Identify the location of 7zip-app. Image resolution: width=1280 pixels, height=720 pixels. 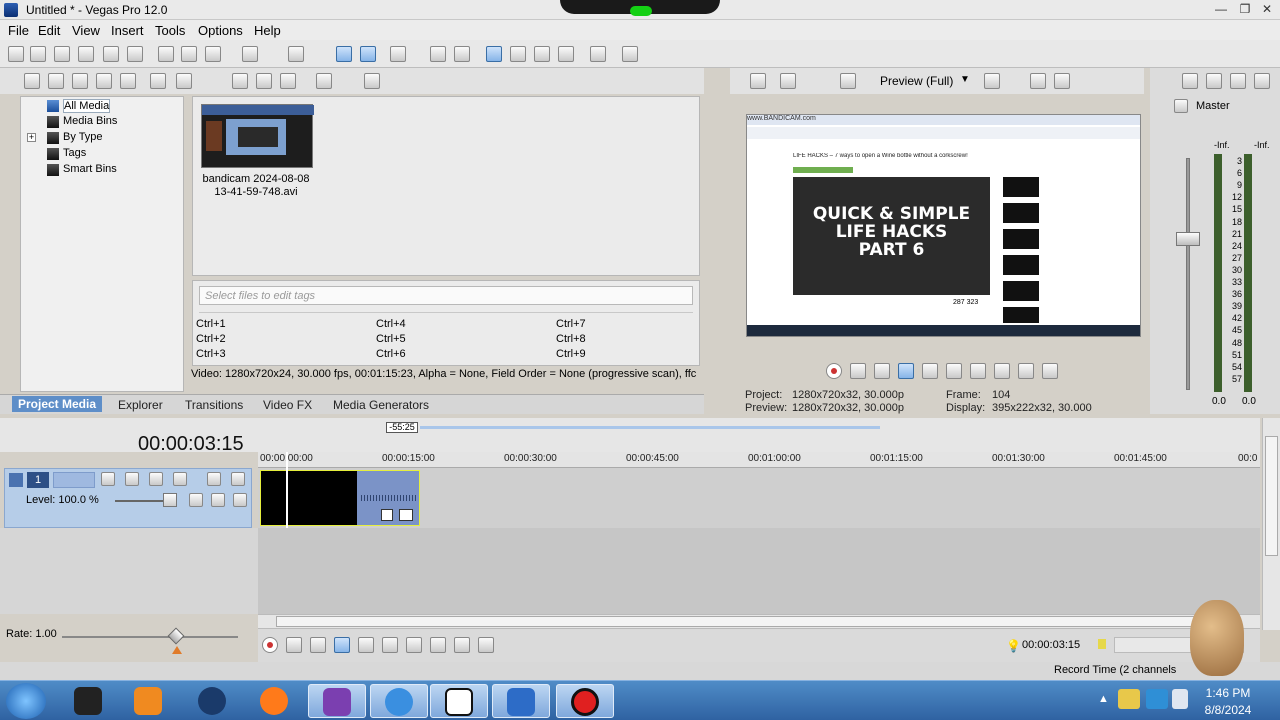
(459, 701).